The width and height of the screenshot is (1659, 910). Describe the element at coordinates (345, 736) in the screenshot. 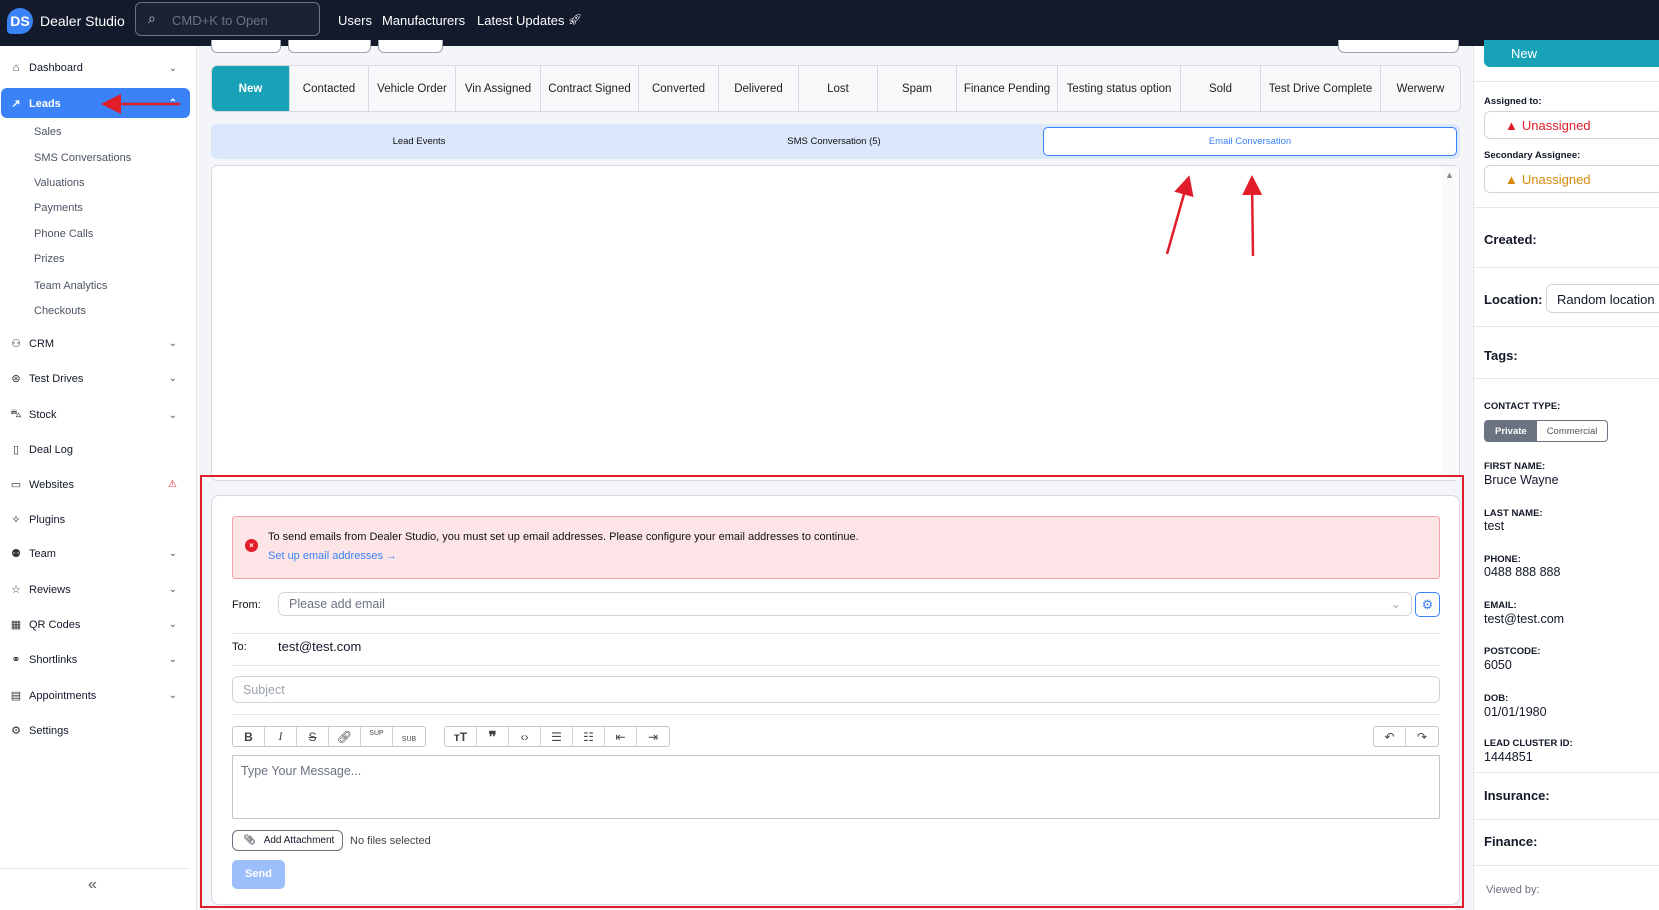

I see `link-button: 🔗︎` at that location.